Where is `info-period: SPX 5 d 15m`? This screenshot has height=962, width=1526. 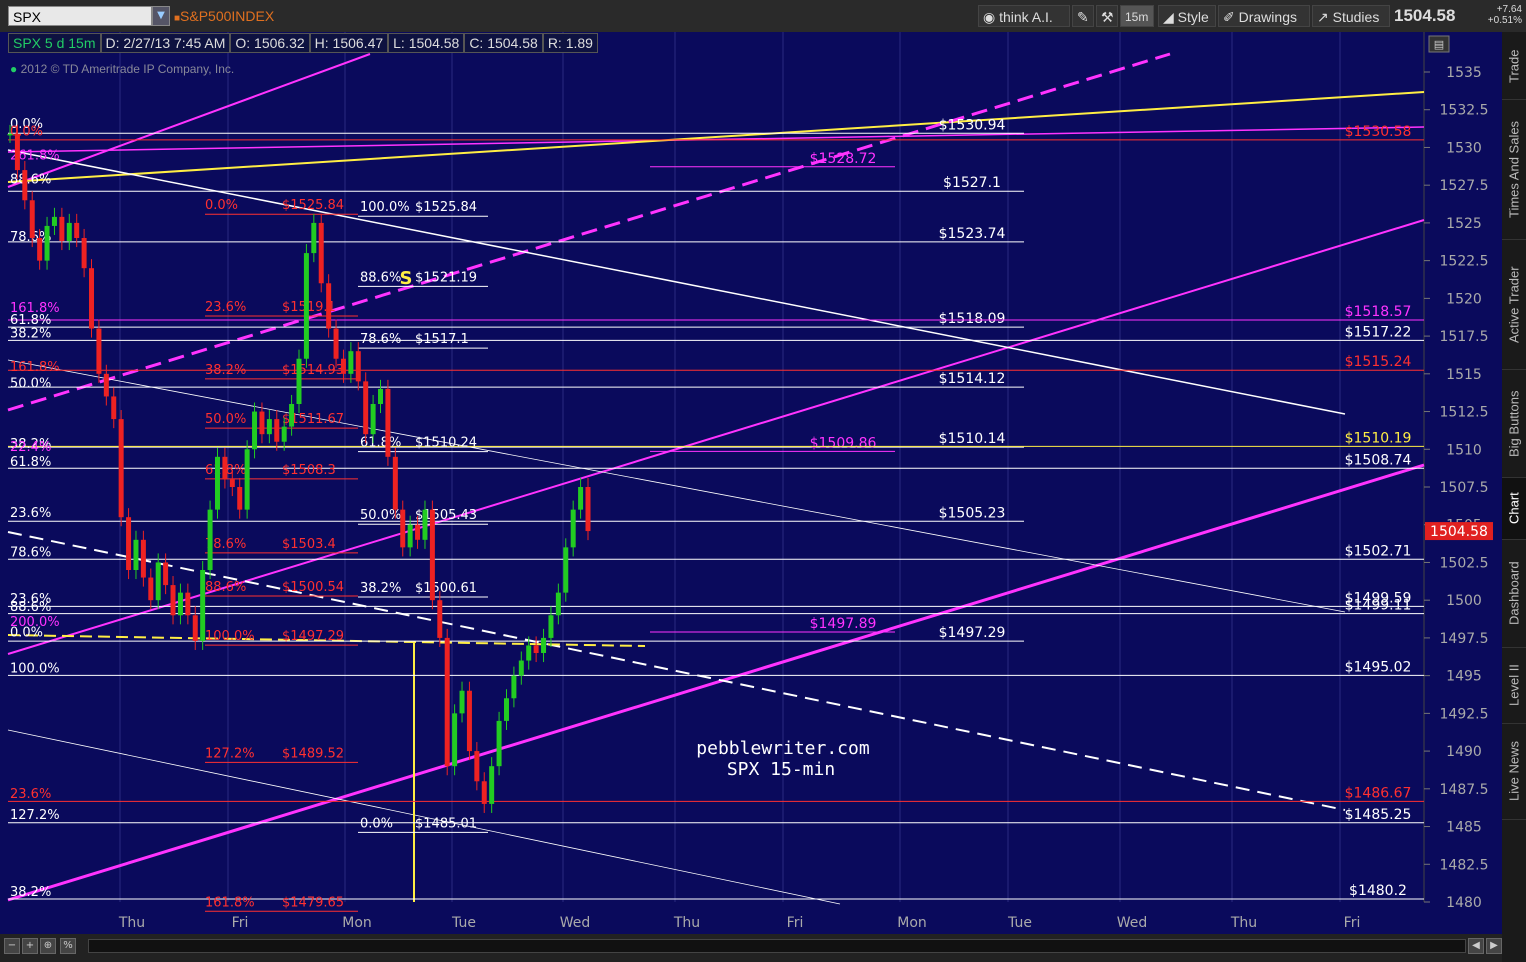
info-period: SPX 5 d 15m is located at coordinates (54, 43).